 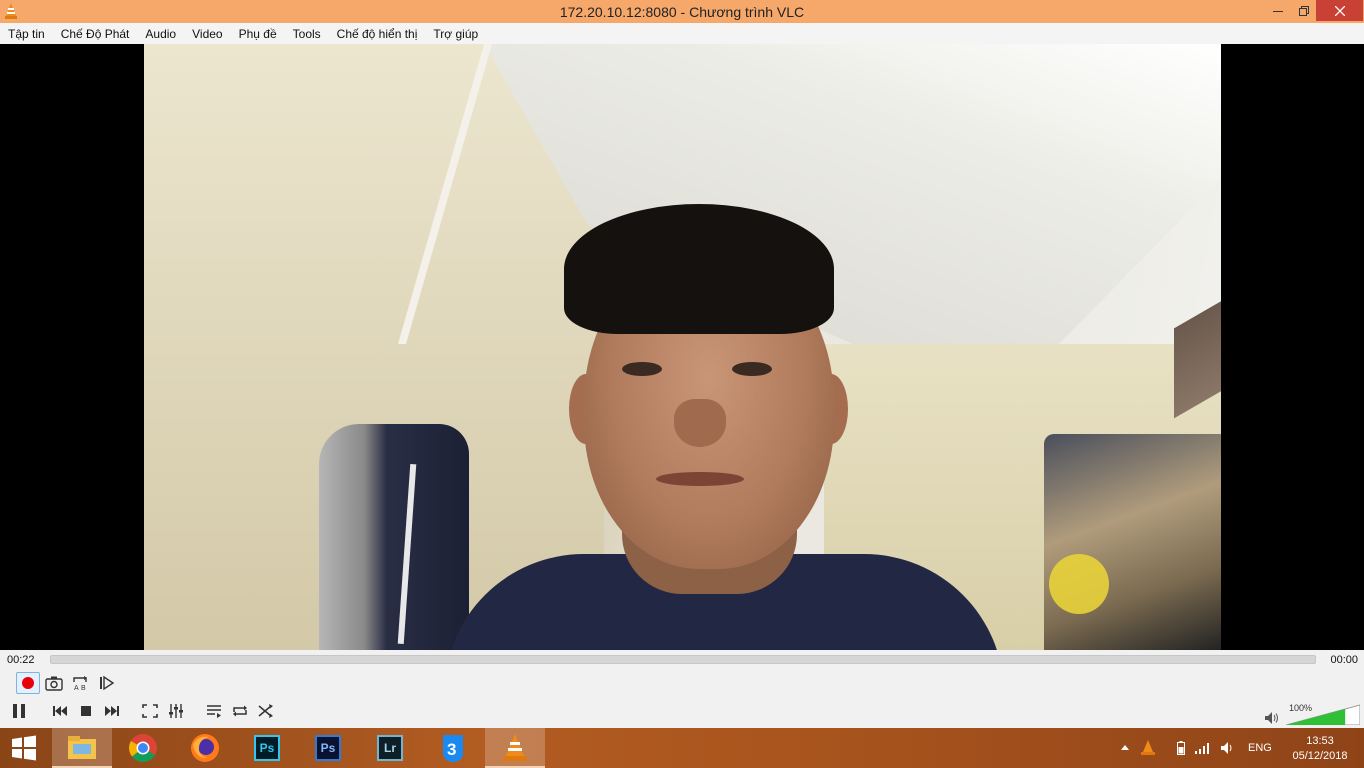 What do you see at coordinates (258, 34) in the screenshot?
I see `menu-subtitle: Phụ đề` at bounding box center [258, 34].